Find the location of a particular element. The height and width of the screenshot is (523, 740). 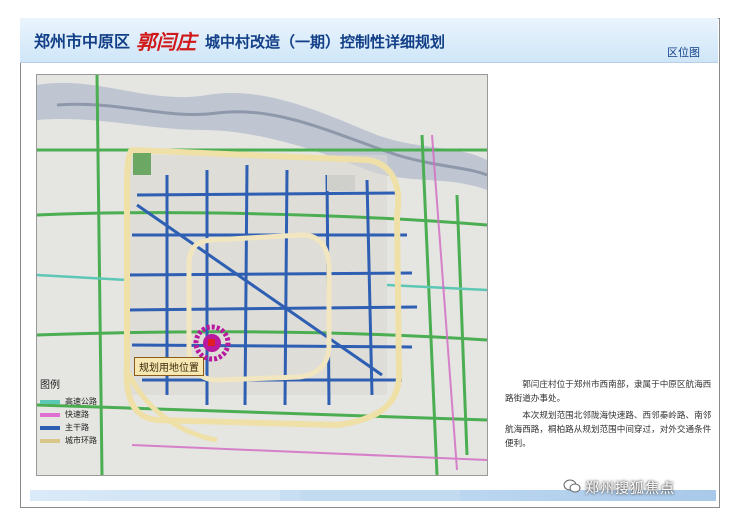

block-area is located at coordinates (341, 183).